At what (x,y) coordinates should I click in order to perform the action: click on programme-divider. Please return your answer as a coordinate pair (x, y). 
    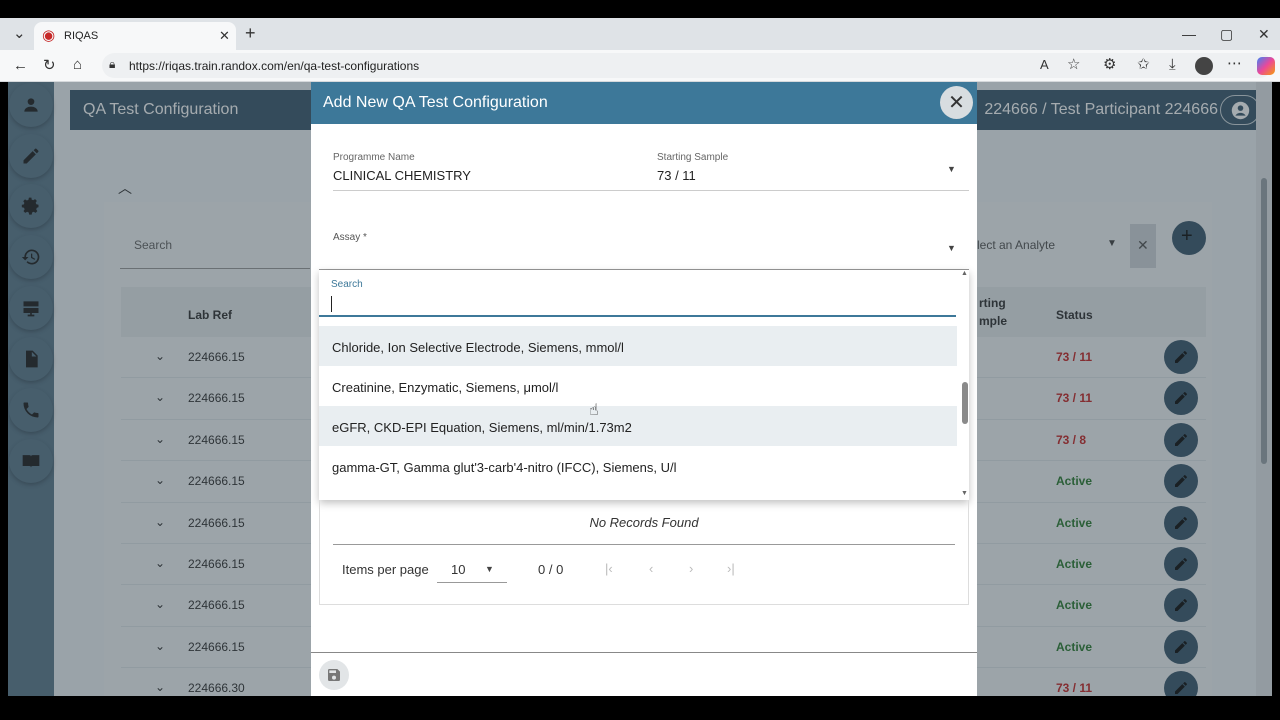
    Looking at the image, I should click on (651, 190).